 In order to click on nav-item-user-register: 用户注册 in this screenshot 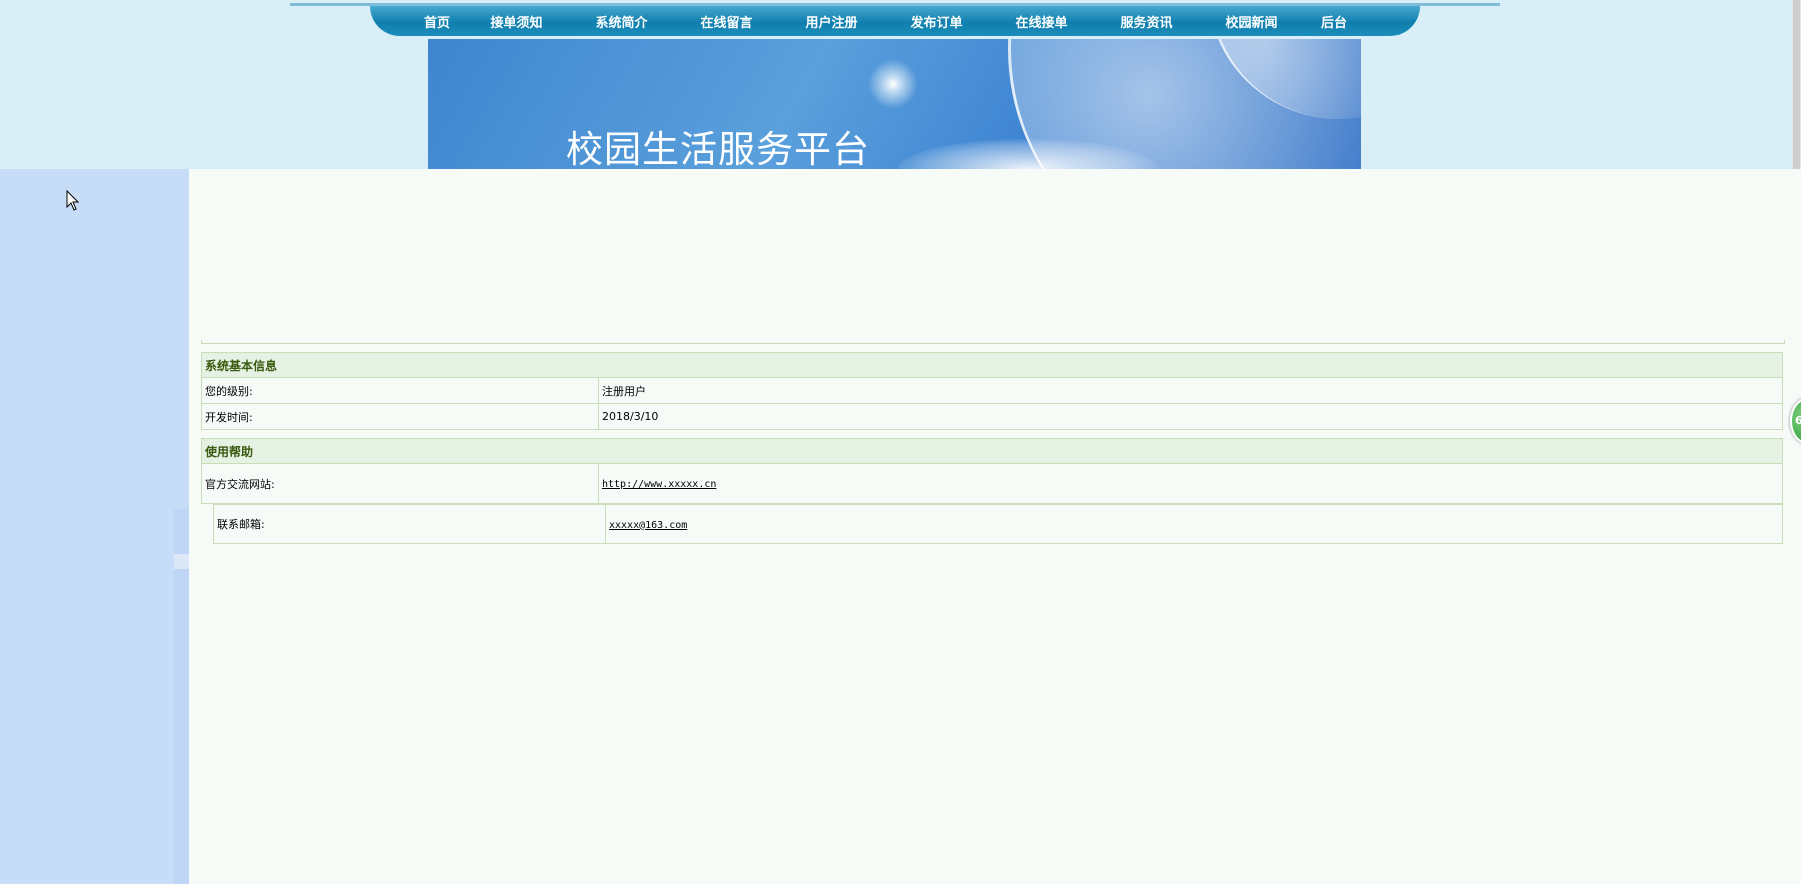, I will do `click(831, 21)`.